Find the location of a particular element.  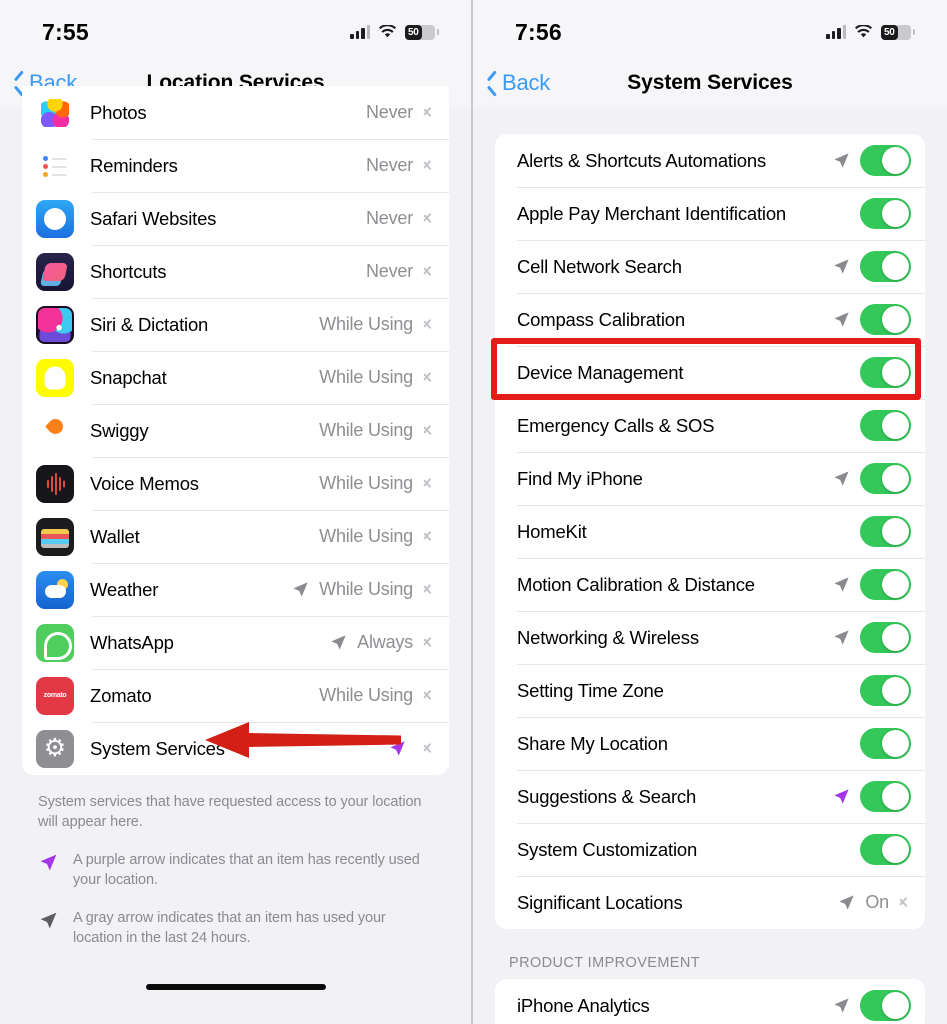

list-item-label: iPhone Analytics is located at coordinates (583, 1005).